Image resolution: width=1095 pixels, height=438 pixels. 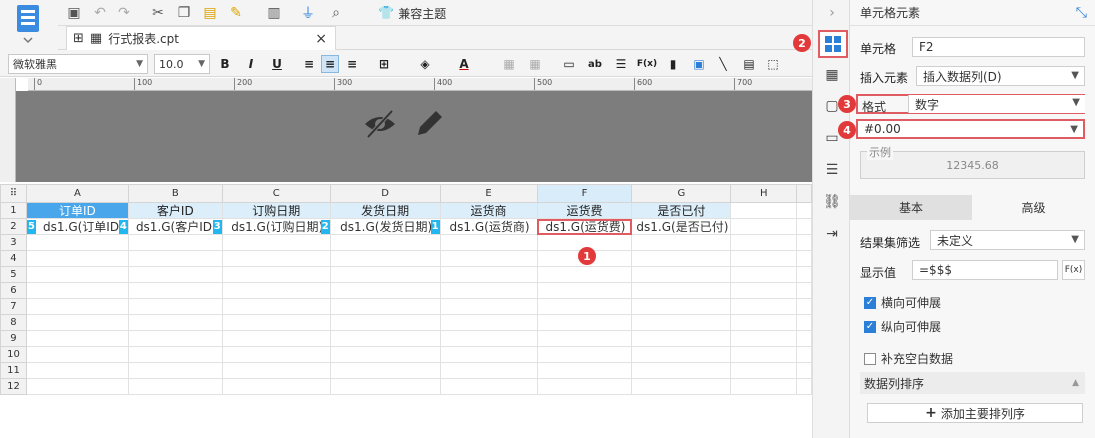 What do you see at coordinates (175, 210) in the screenshot?
I see `header-cell-customer-id: 客户ID` at bounding box center [175, 210].